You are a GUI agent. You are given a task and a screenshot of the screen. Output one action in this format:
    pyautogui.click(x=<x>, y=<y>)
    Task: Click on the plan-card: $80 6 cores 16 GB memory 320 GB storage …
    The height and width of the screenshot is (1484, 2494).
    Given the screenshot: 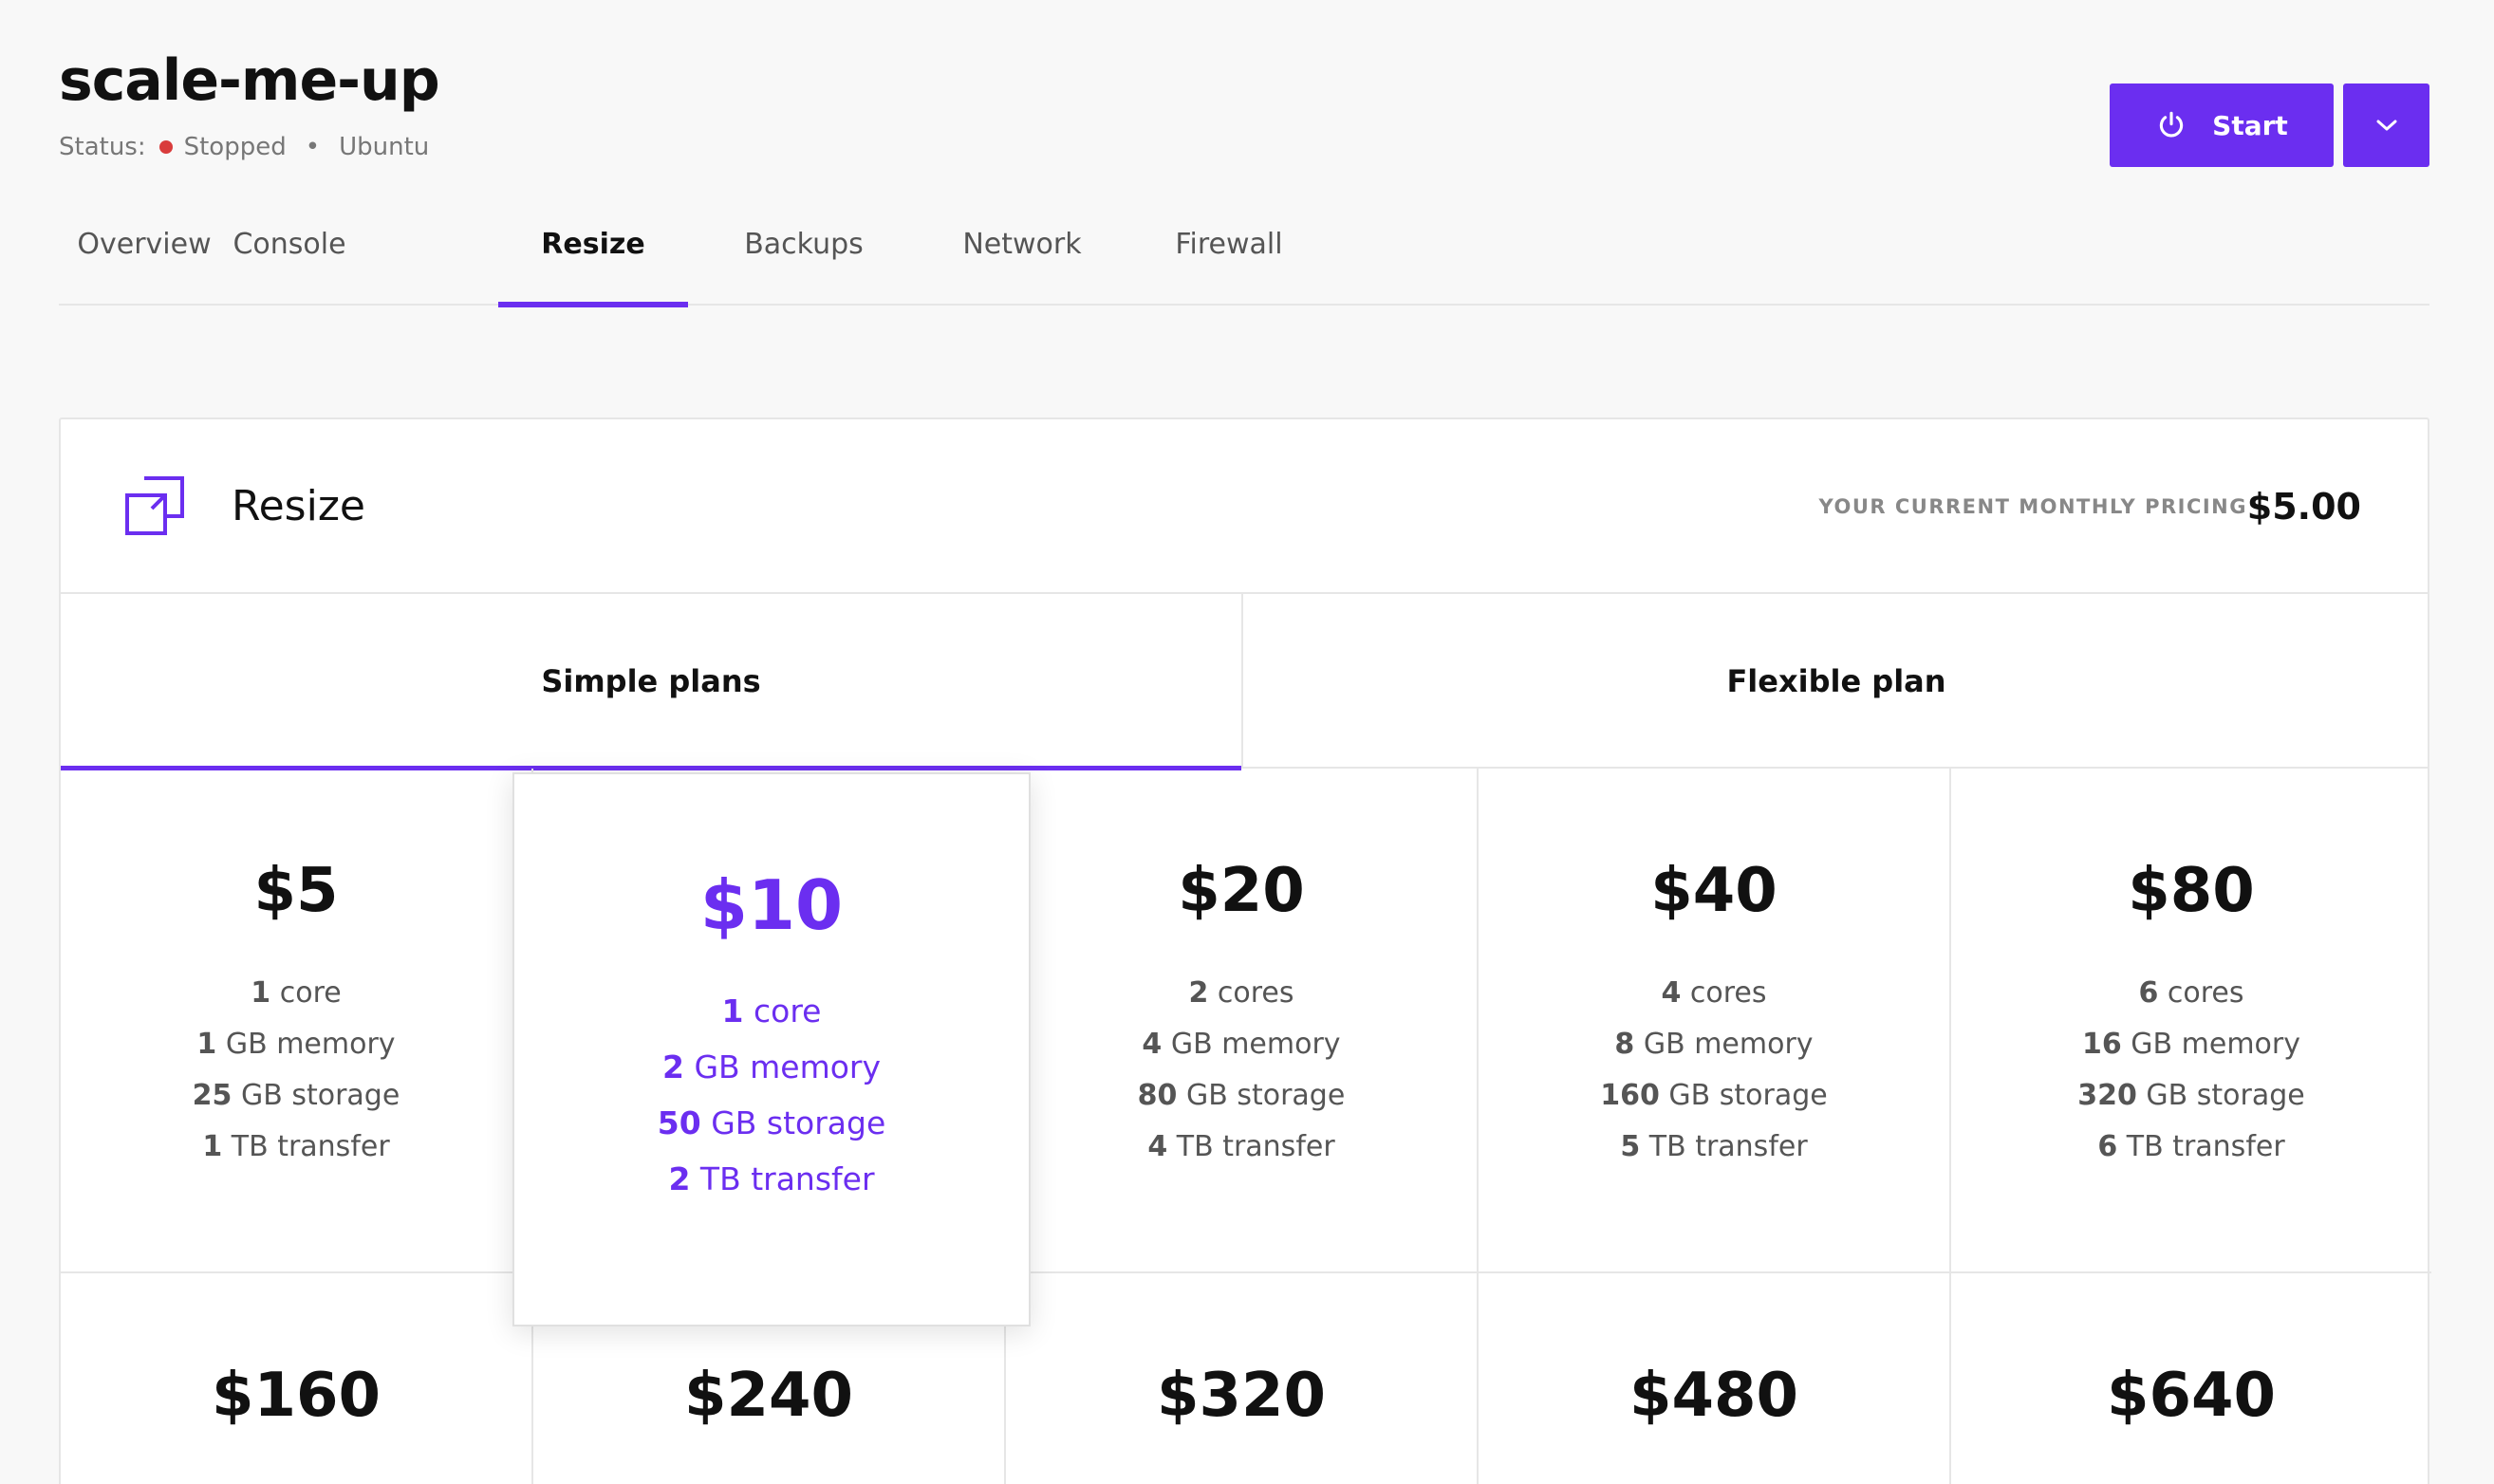 What is the action you would take?
    pyautogui.click(x=2191, y=1021)
    